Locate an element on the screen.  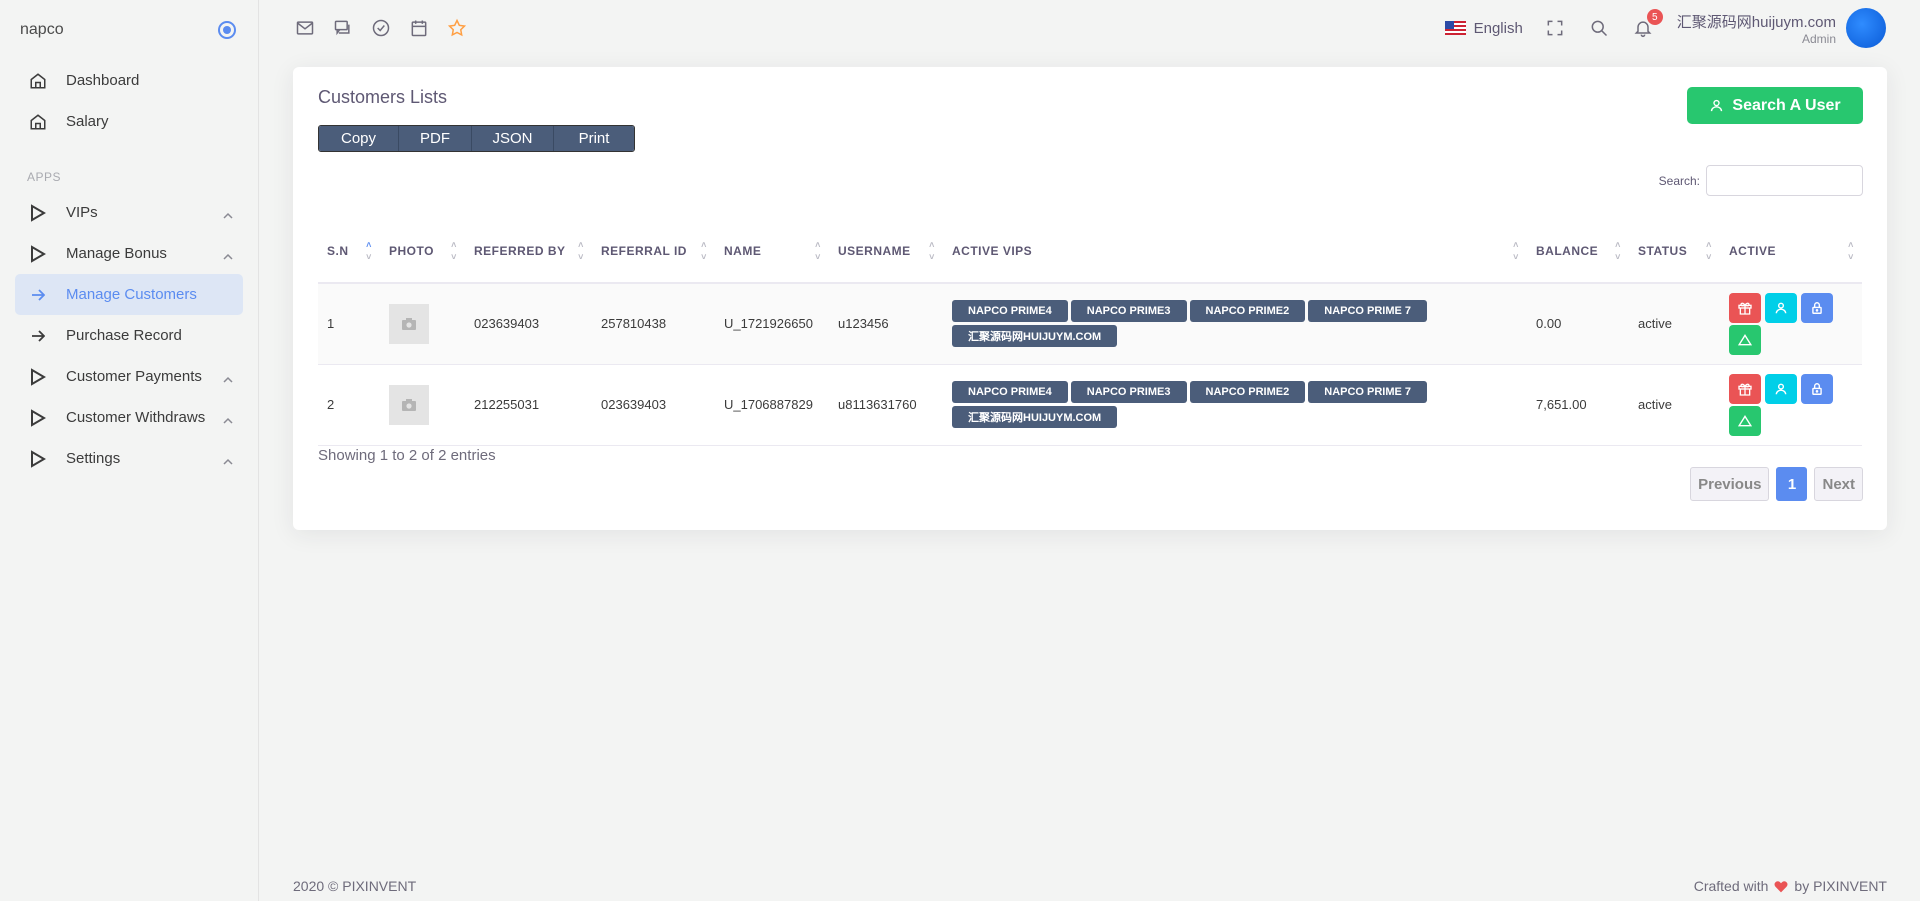
triangle-icon is located at coordinates (1745, 339).